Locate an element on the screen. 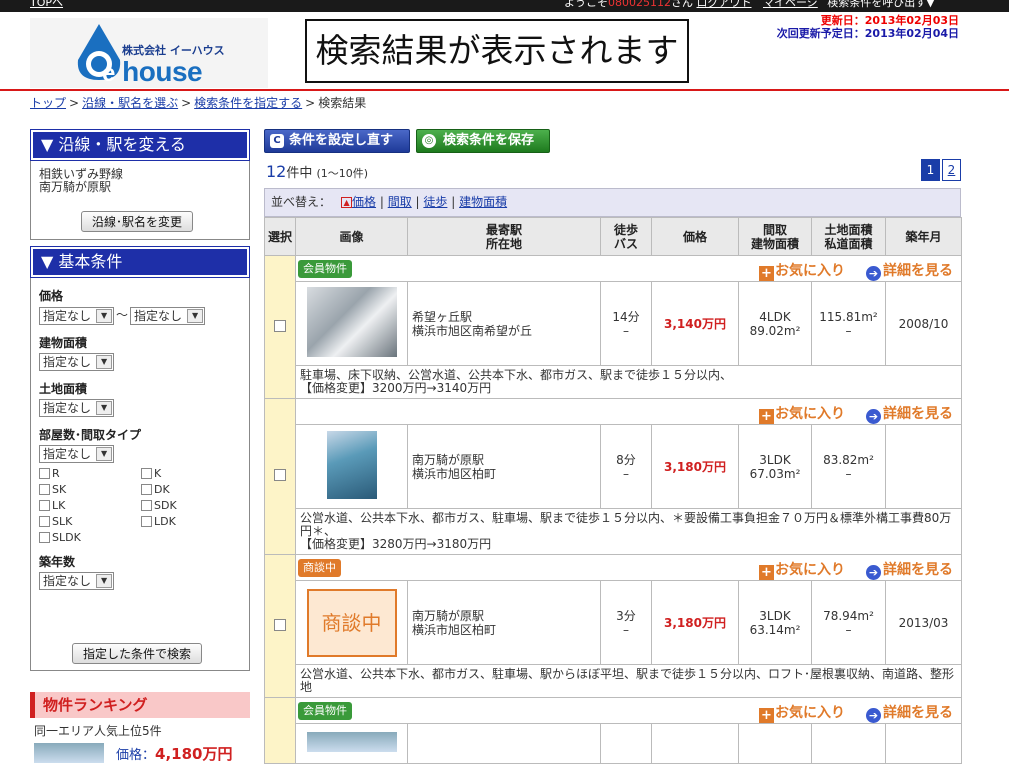 This screenshot has width=1009, height=767. sort-price: 価格 is located at coordinates (364, 202).